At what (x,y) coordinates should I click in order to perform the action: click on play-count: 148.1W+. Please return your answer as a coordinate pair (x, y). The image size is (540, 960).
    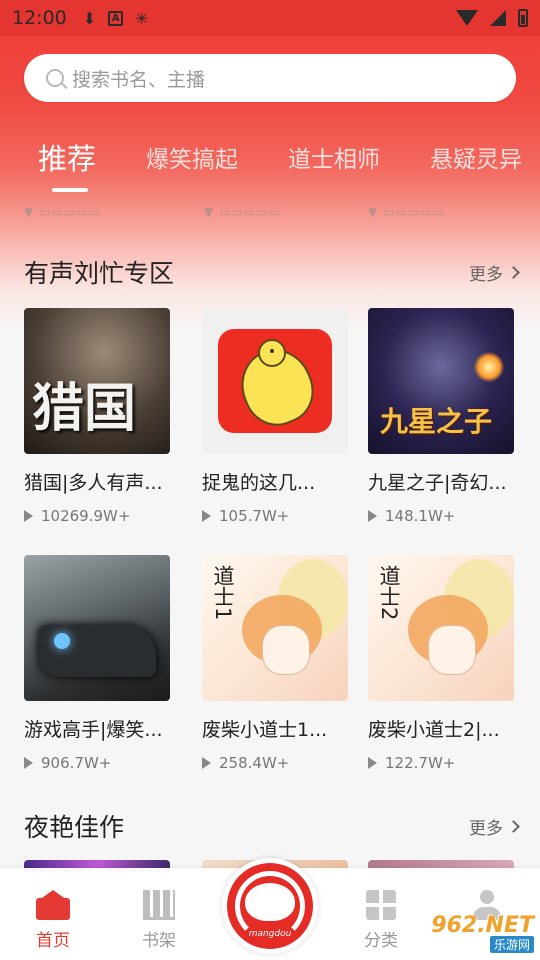
    Looking at the image, I should click on (441, 516).